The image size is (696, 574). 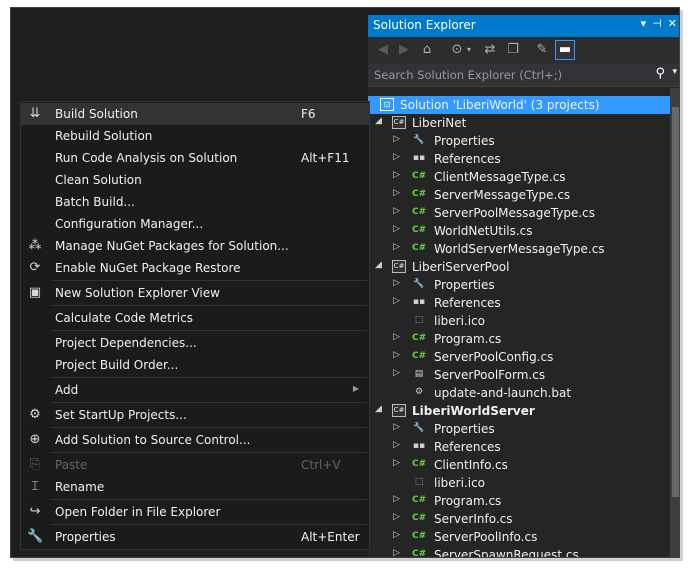 What do you see at coordinates (98, 180) in the screenshot?
I see `menu-item-label: Clean Solution` at bounding box center [98, 180].